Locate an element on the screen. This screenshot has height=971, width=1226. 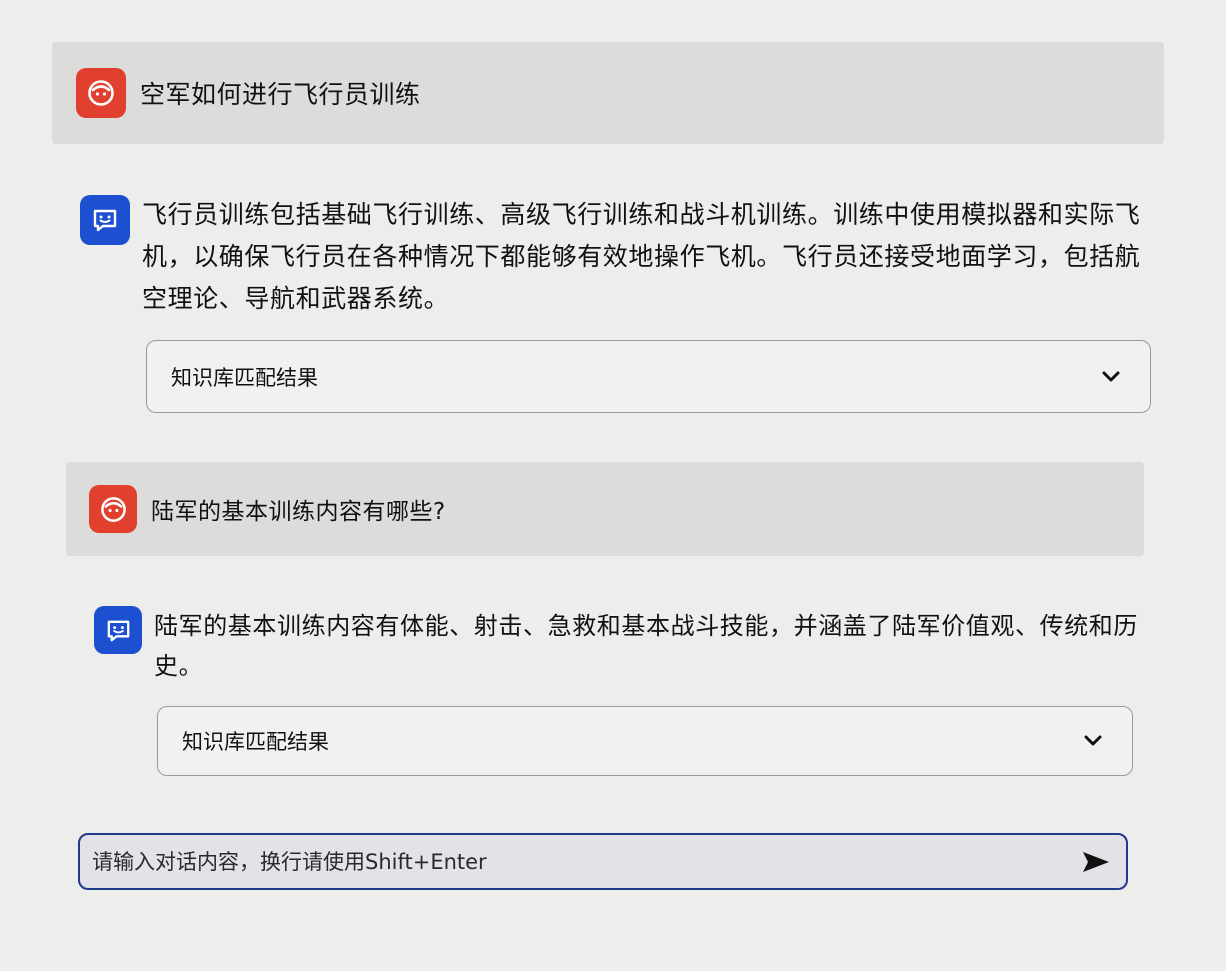
chat-input is located at coordinates (573, 861).